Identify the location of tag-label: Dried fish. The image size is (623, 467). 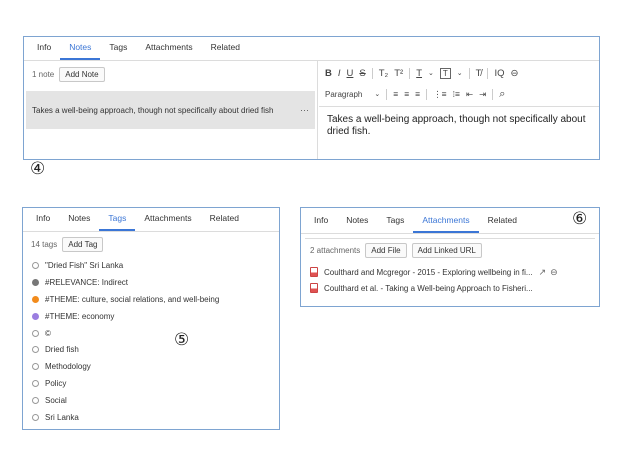
(62, 350).